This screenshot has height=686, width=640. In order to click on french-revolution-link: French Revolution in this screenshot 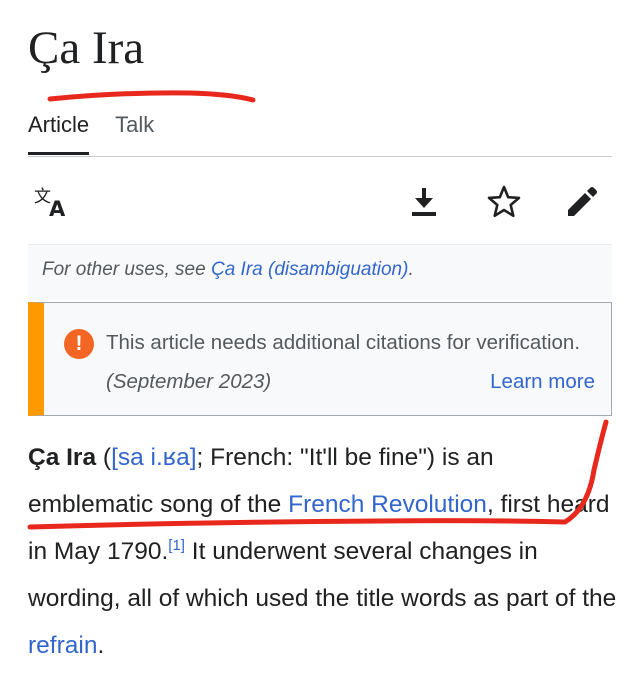, I will do `click(387, 504)`.